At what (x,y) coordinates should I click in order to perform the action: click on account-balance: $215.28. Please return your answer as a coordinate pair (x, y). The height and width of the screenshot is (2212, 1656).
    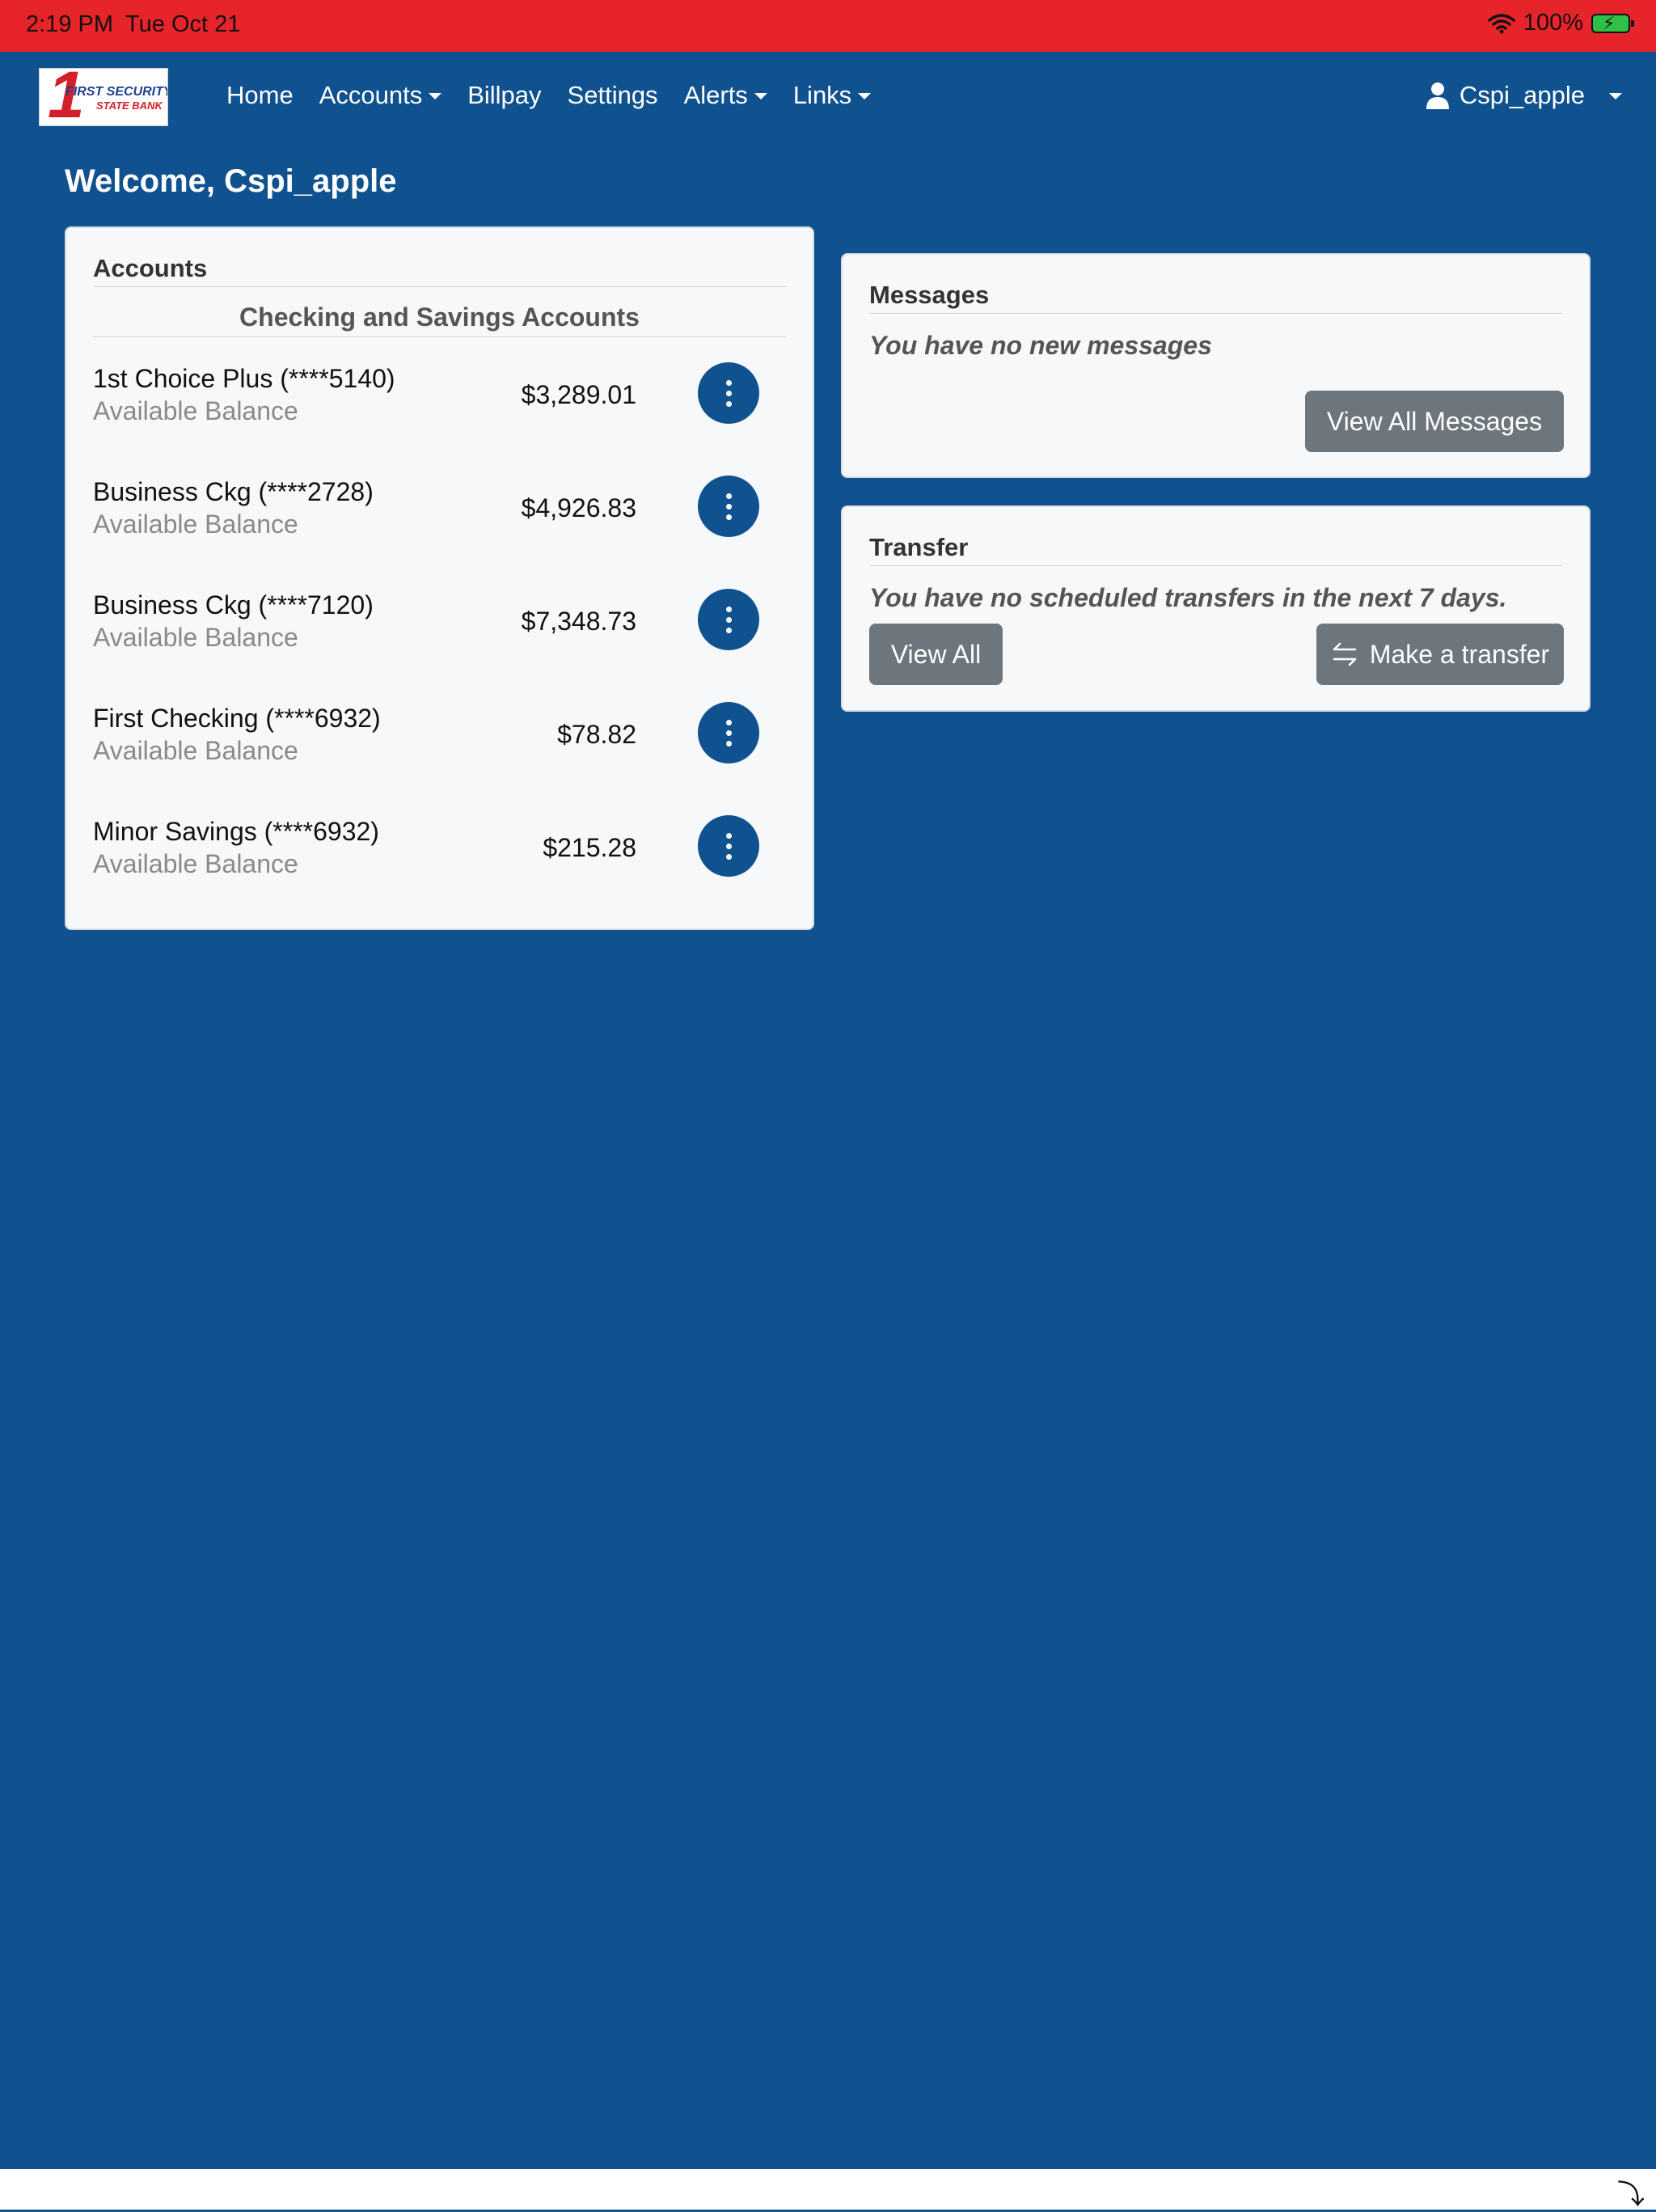
    Looking at the image, I should click on (589, 847).